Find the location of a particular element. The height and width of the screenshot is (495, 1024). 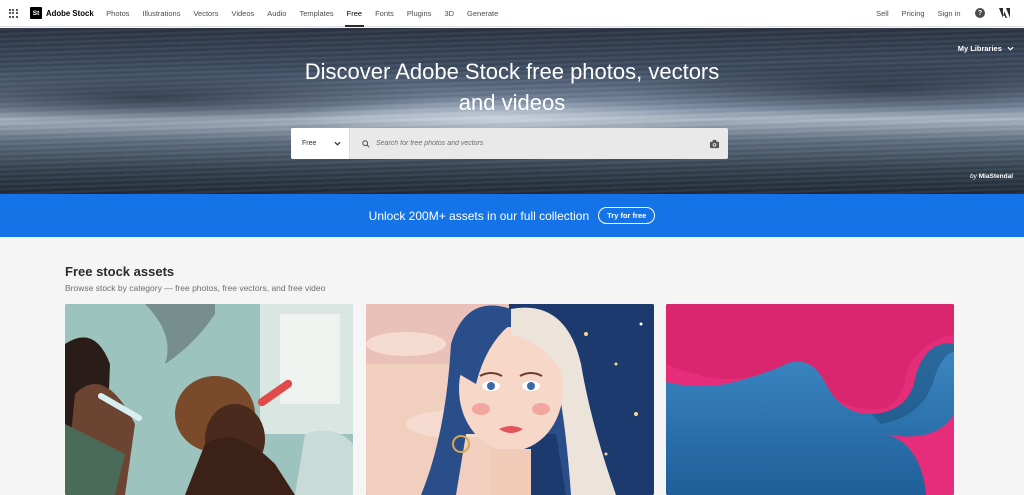

photo-thumbnail is located at coordinates (209, 399).